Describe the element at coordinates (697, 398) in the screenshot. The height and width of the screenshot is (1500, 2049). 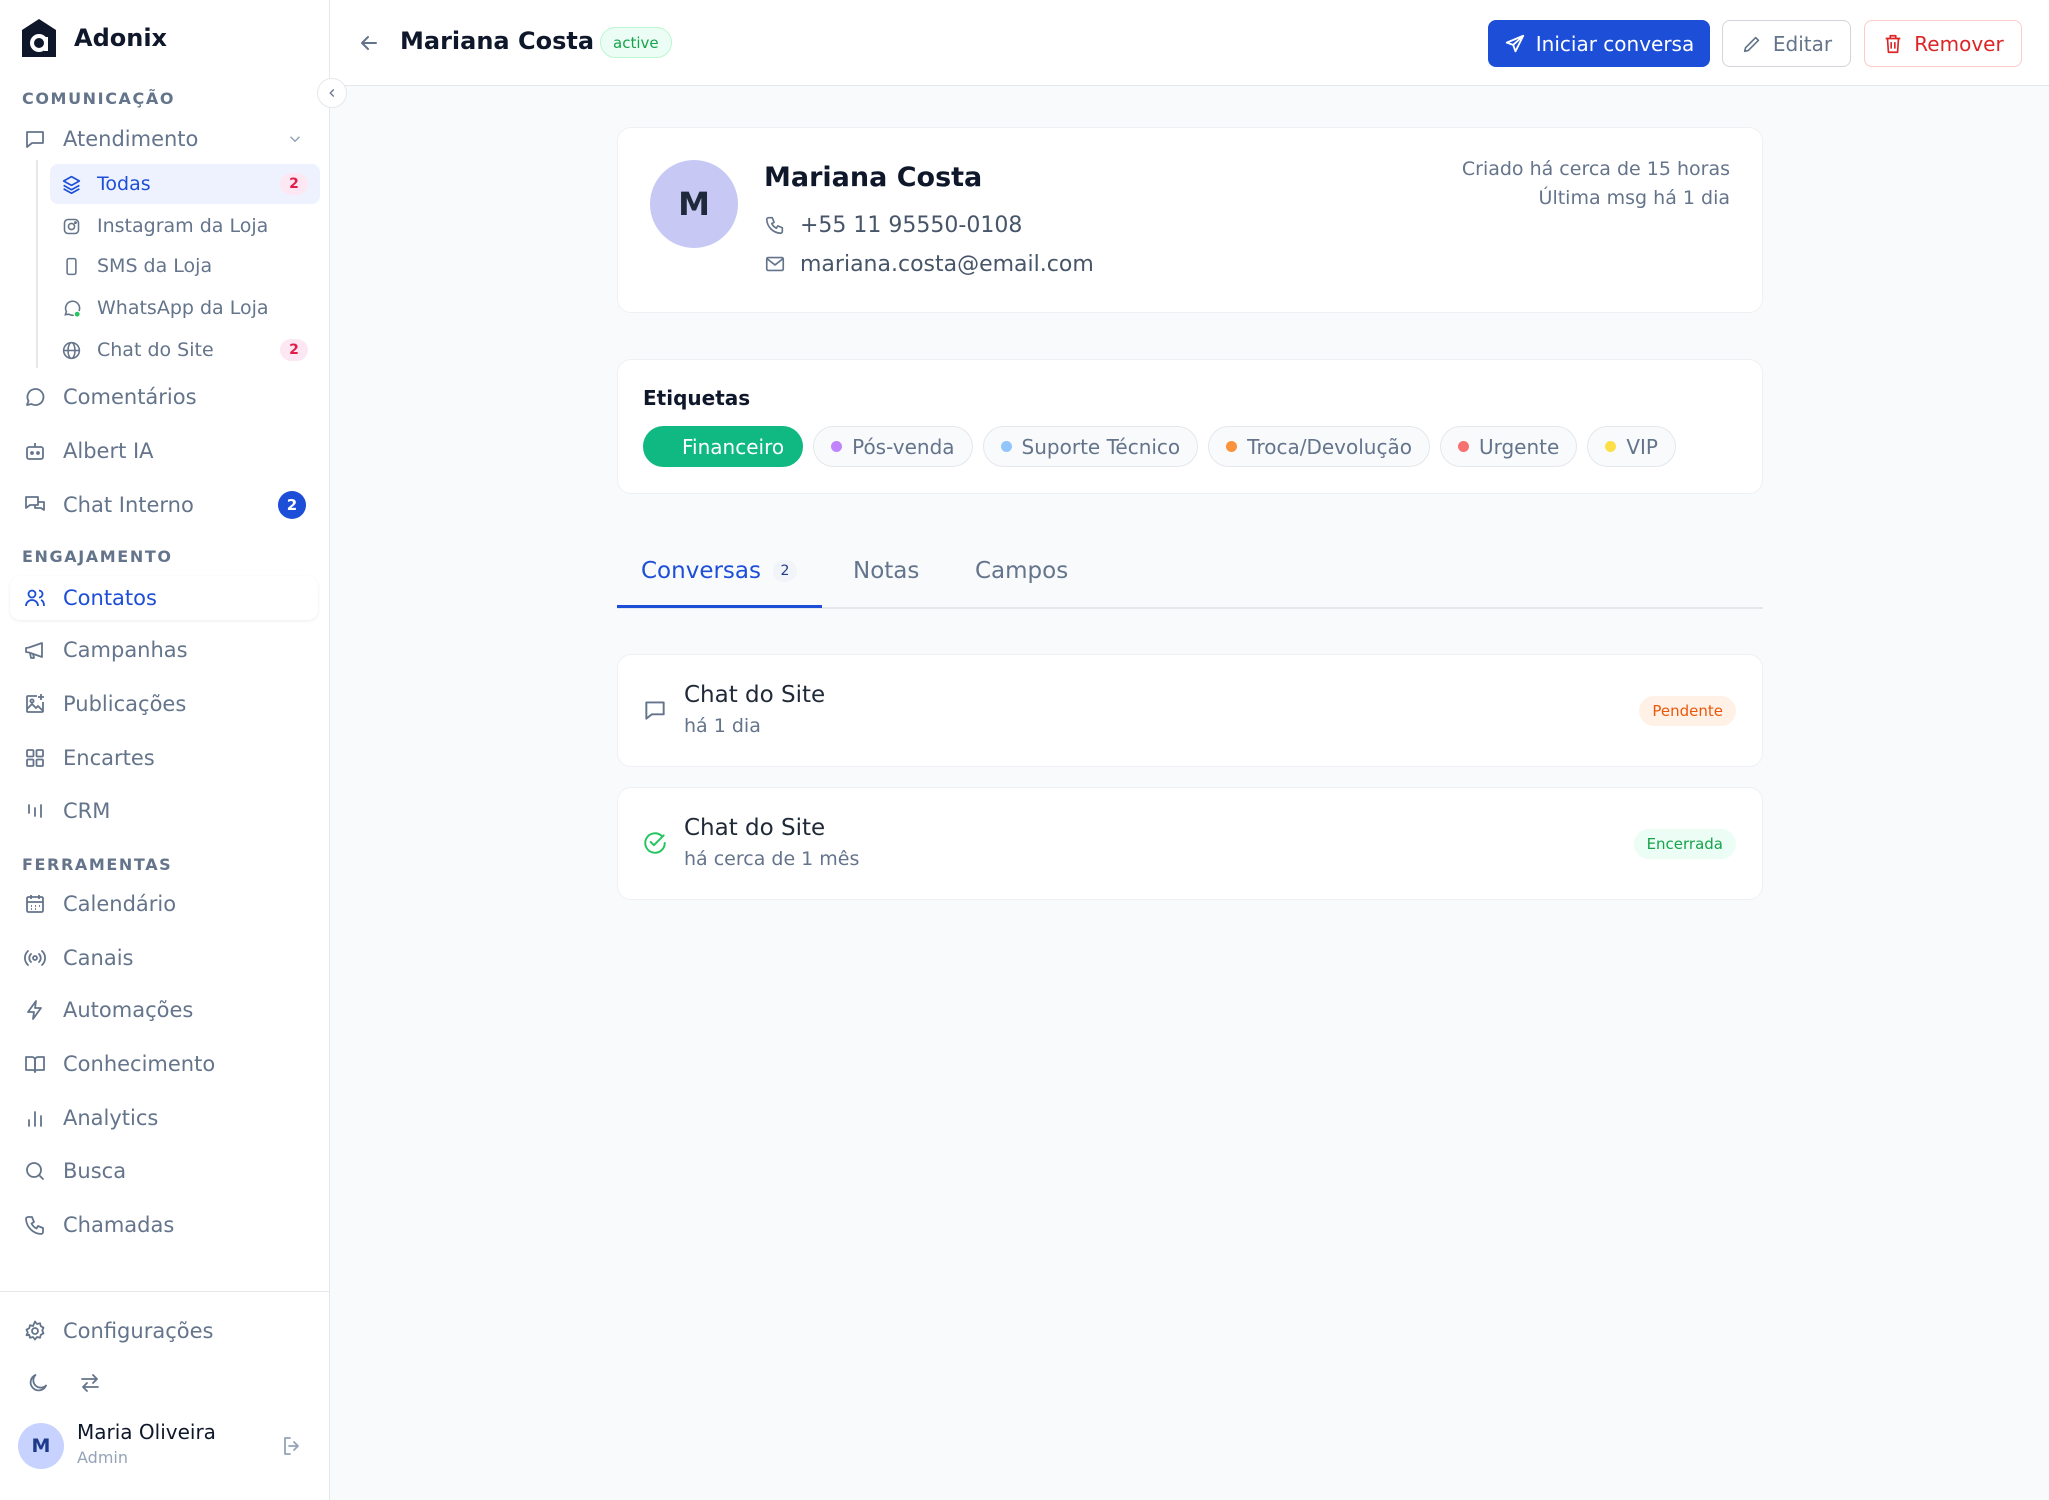
I see `tags-title: Etiquetas` at that location.